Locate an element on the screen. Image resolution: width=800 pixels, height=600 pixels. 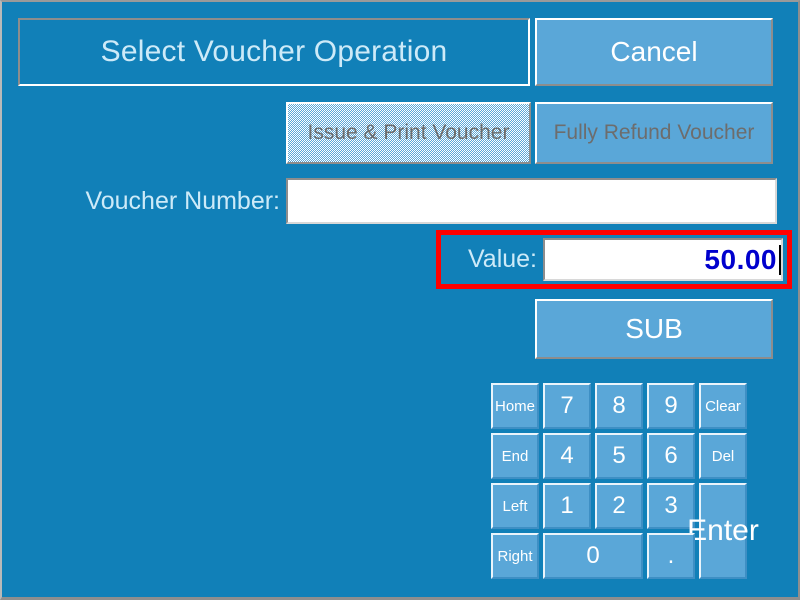
voucher-number-label: Voucher Number: is located at coordinates (182, 200).